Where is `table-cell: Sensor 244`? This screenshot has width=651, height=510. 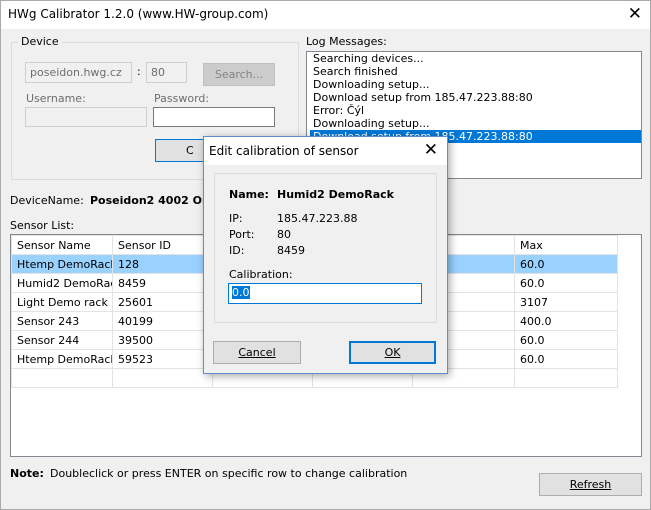
table-cell: Sensor 244 is located at coordinates (62, 340).